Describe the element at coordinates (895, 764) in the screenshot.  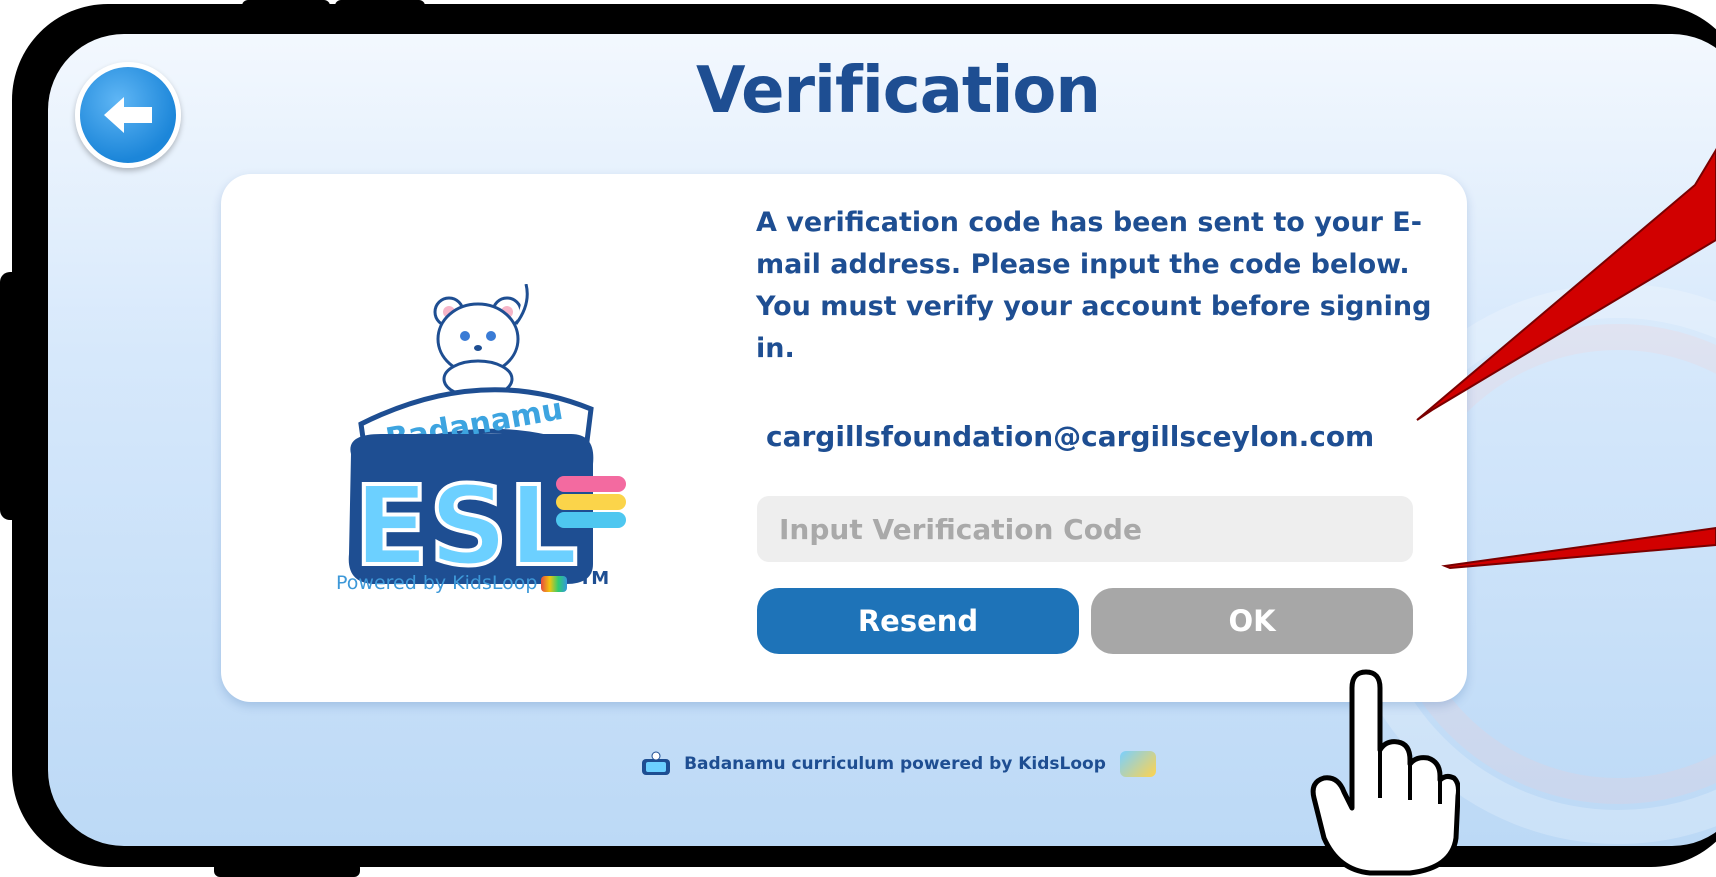
I see `footer-text: Badanamu curriculum powered by KidsLoop` at that location.